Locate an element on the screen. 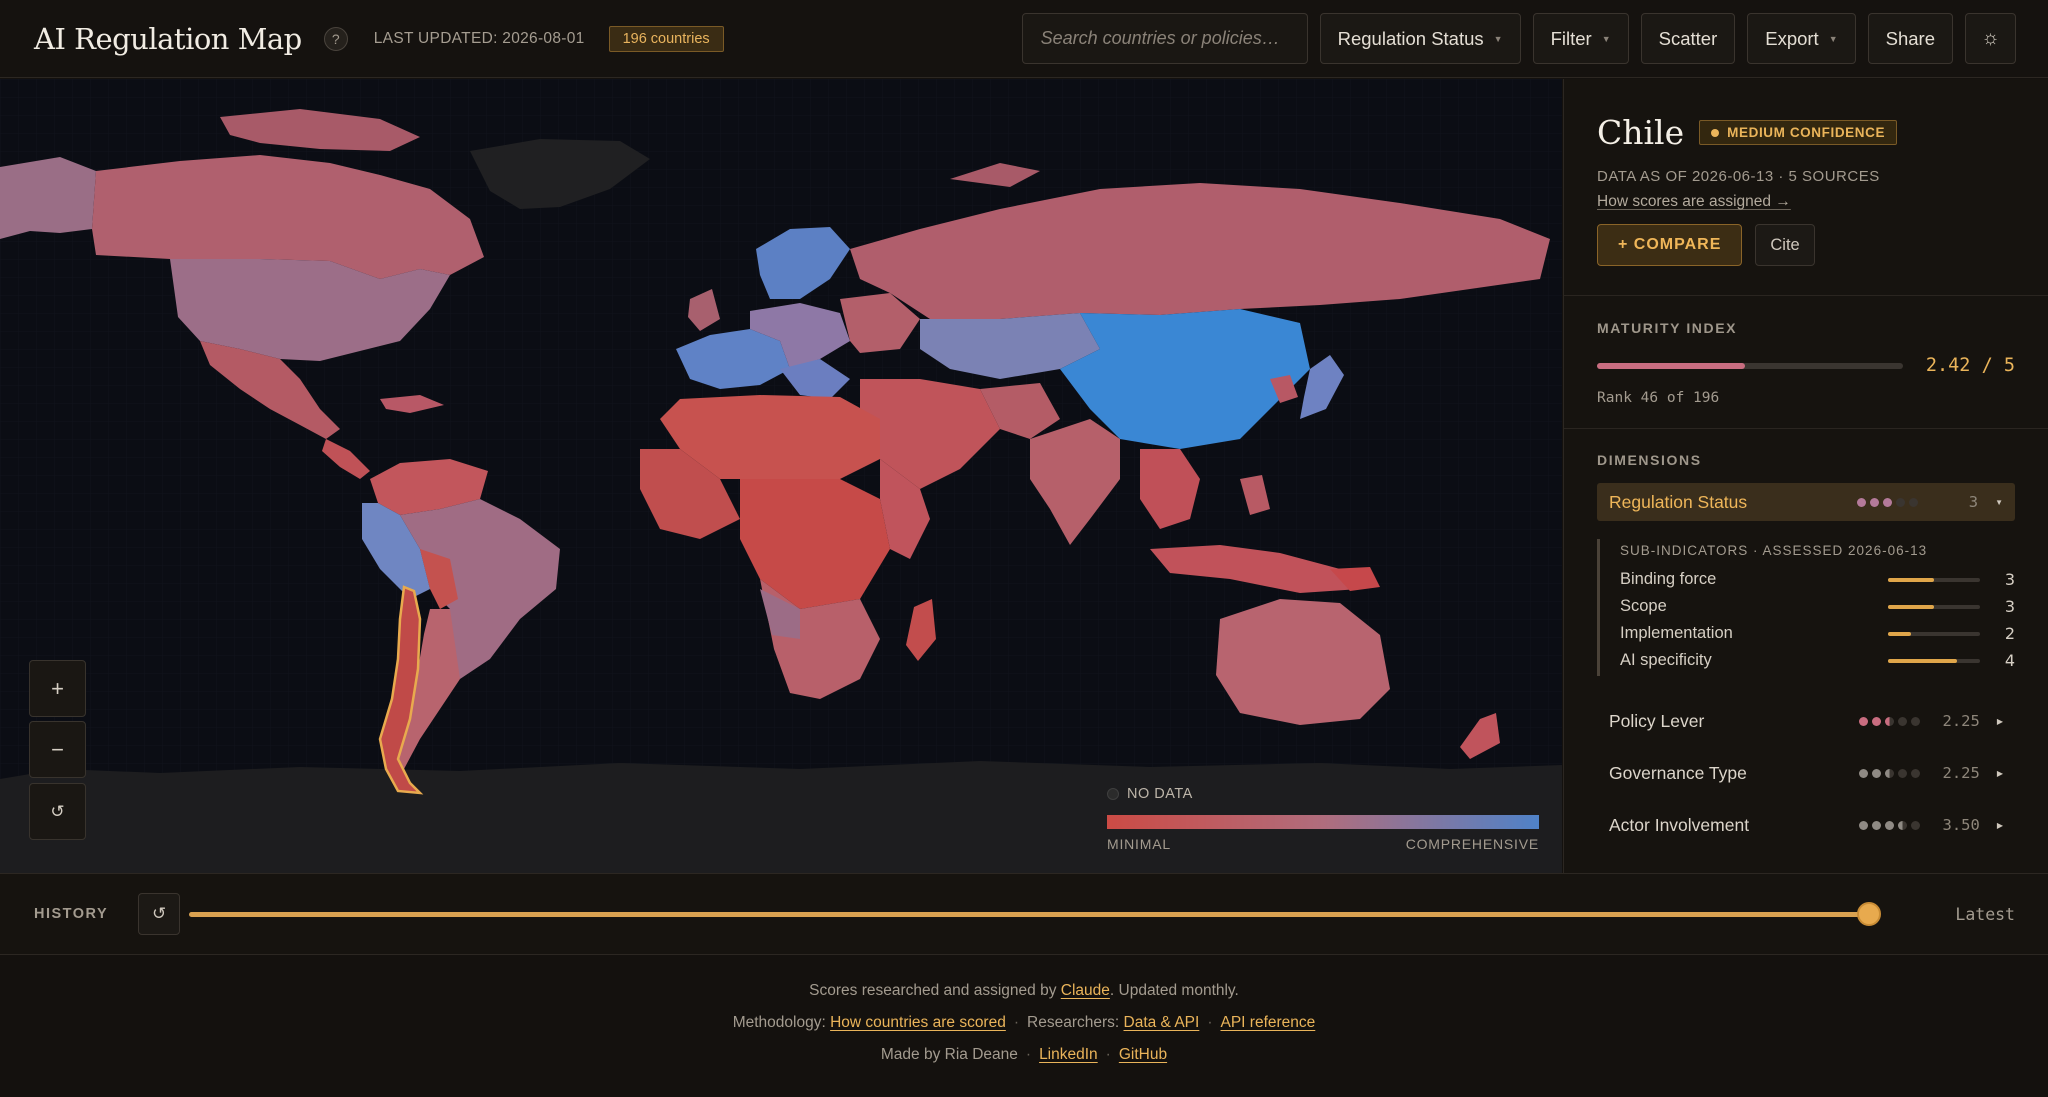 The height and width of the screenshot is (1097, 2048). sub-indicator-name: Scope is located at coordinates (1643, 606).